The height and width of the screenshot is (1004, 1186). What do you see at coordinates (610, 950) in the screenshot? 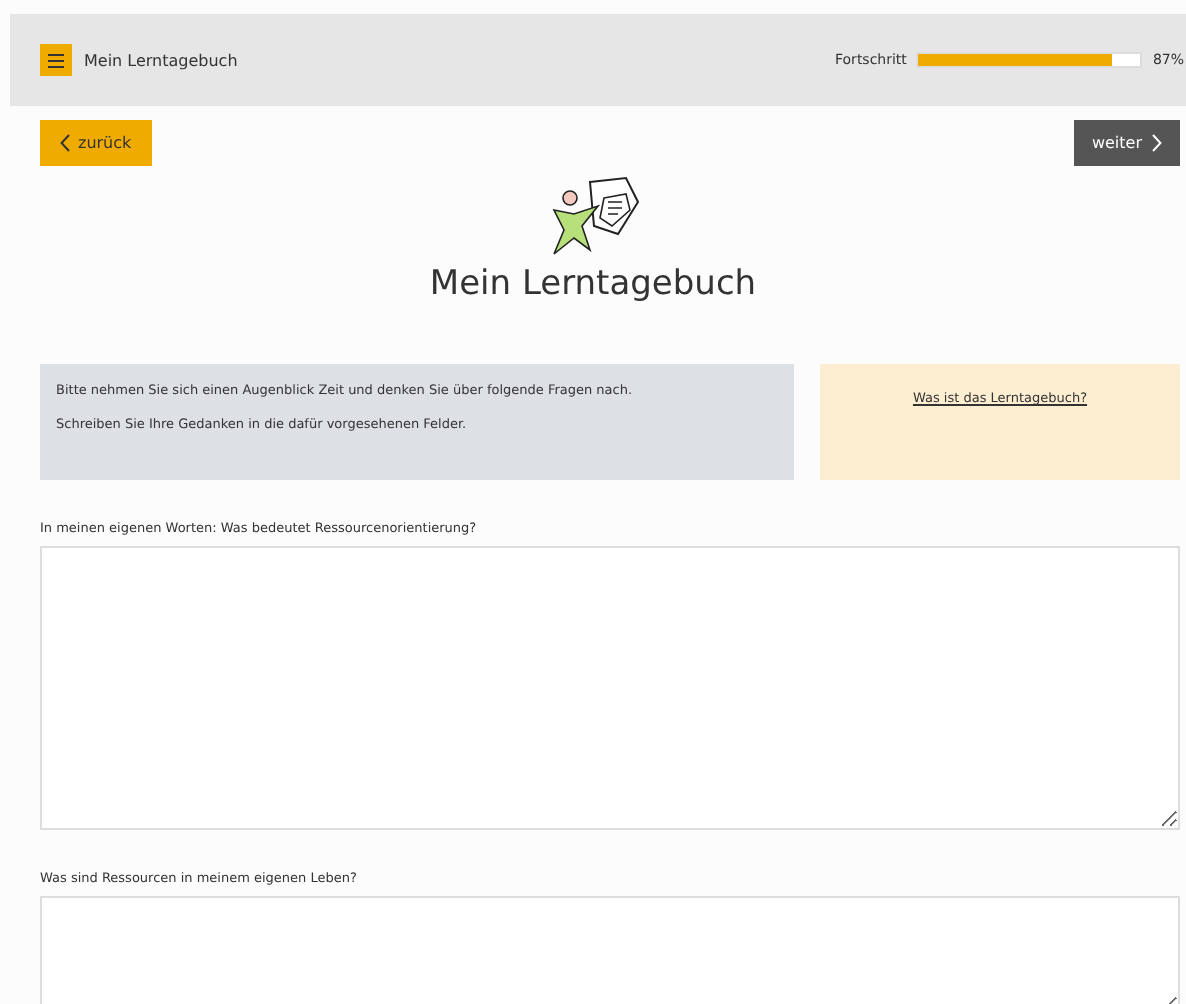
I see `answer-field` at bounding box center [610, 950].